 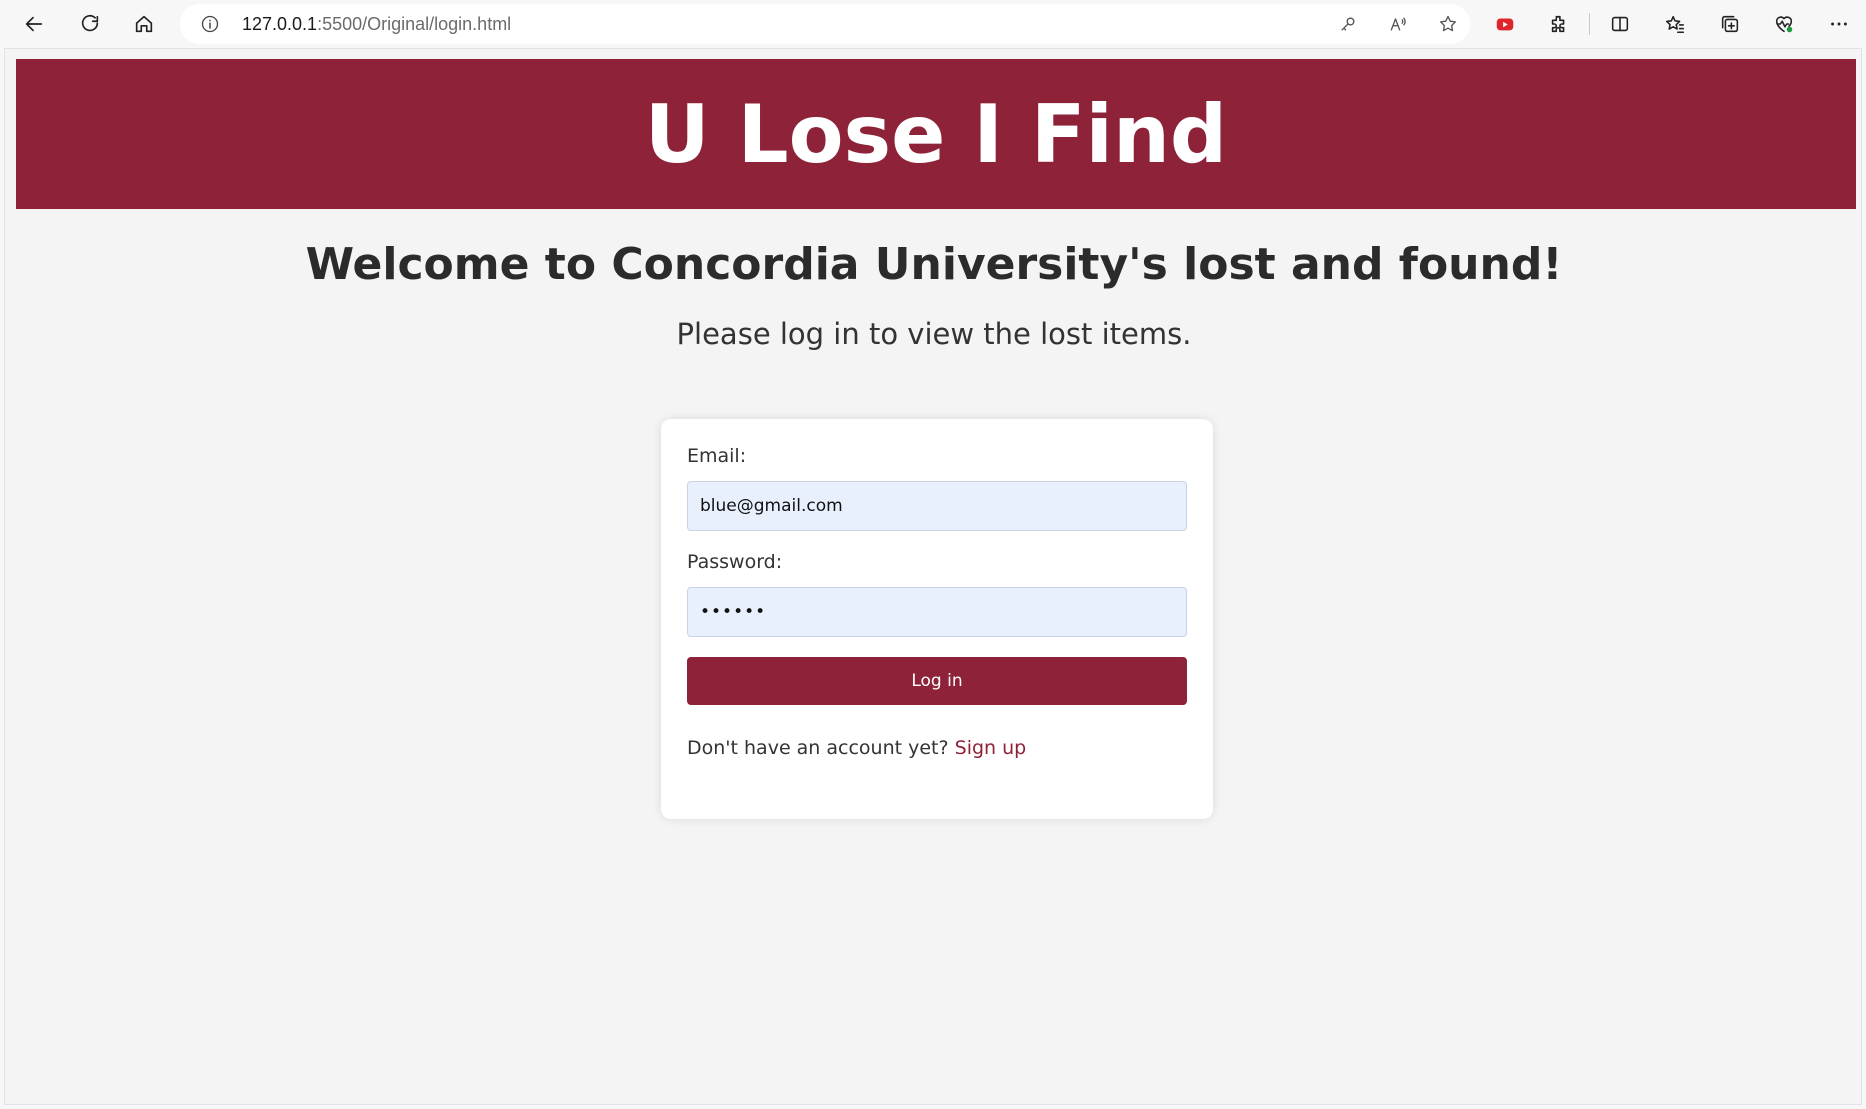 What do you see at coordinates (1839, 24) in the screenshot?
I see `more-icon` at bounding box center [1839, 24].